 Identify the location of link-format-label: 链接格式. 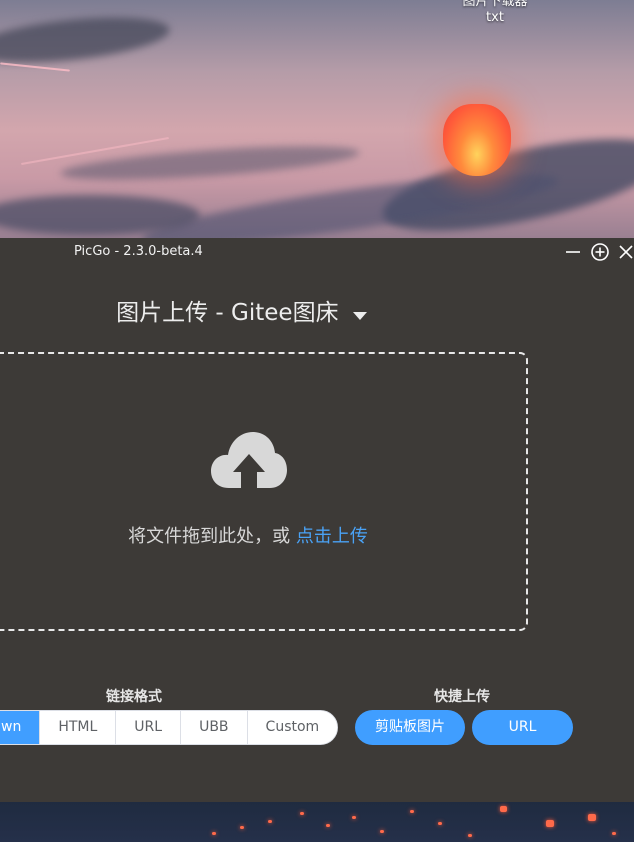
(134, 697).